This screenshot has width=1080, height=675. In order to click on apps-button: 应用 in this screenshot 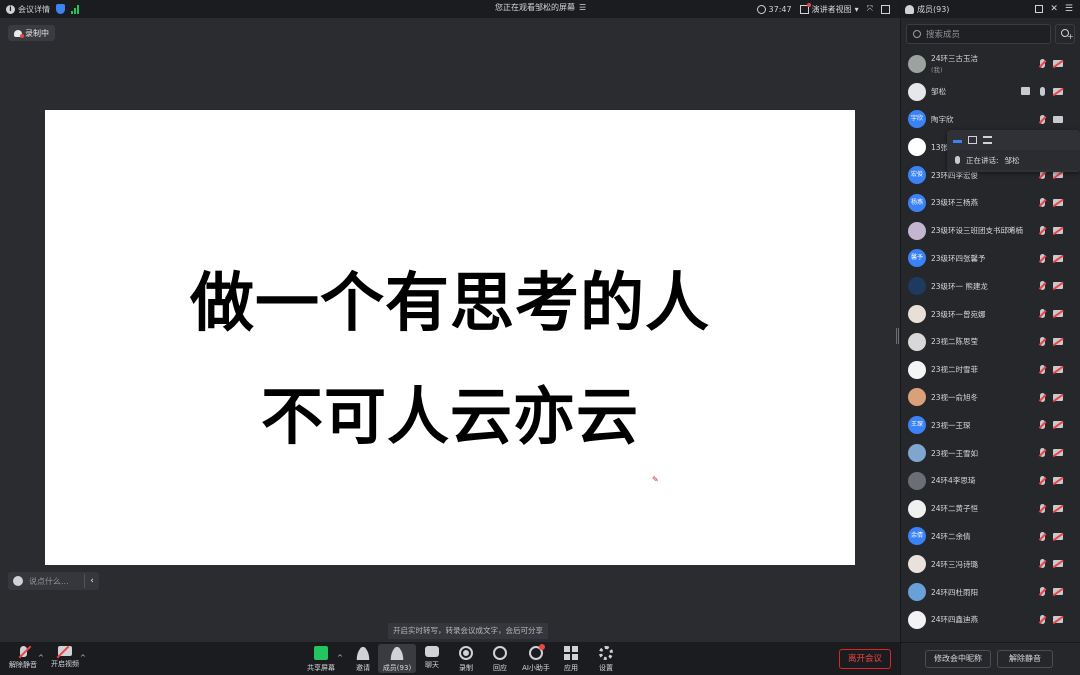, I will do `click(571, 658)`.